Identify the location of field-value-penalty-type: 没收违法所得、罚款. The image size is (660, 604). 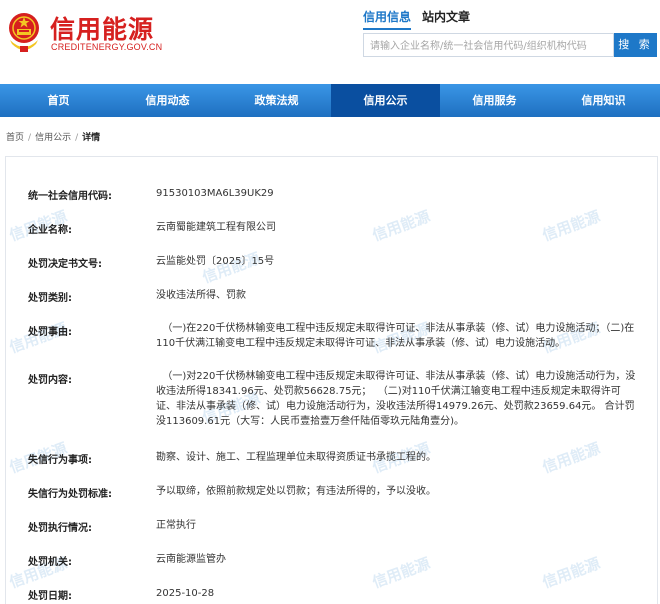
(201, 295).